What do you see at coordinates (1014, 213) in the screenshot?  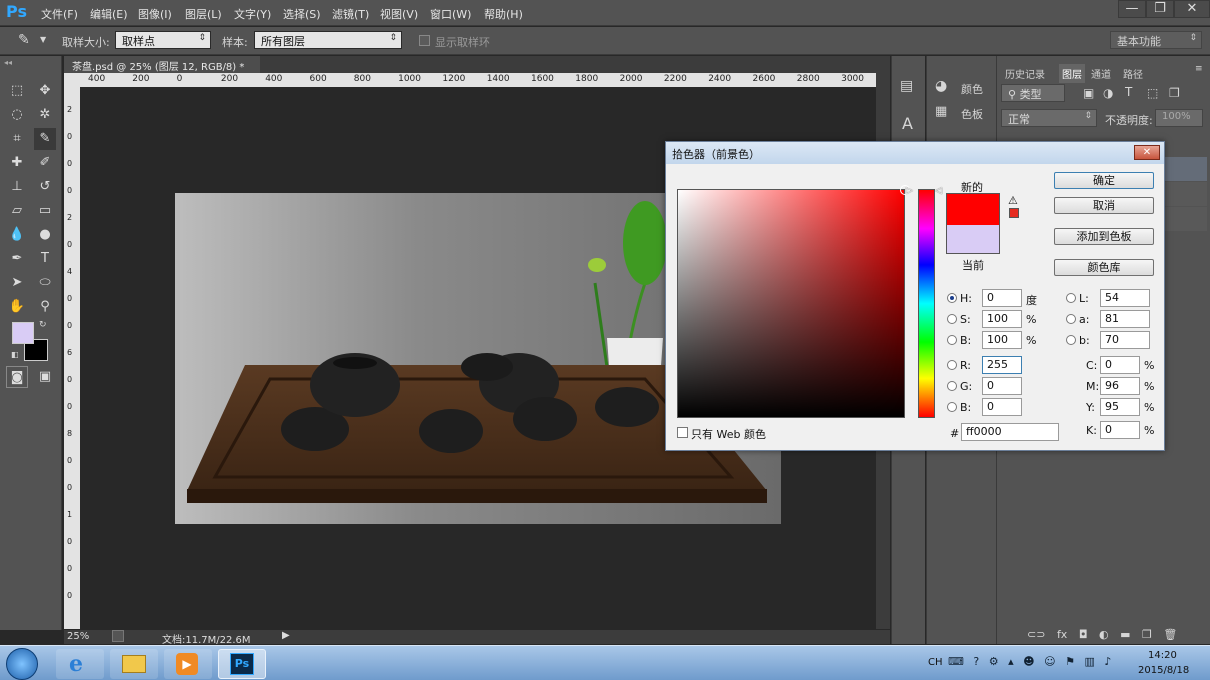 I see `gamut-color-swatch` at bounding box center [1014, 213].